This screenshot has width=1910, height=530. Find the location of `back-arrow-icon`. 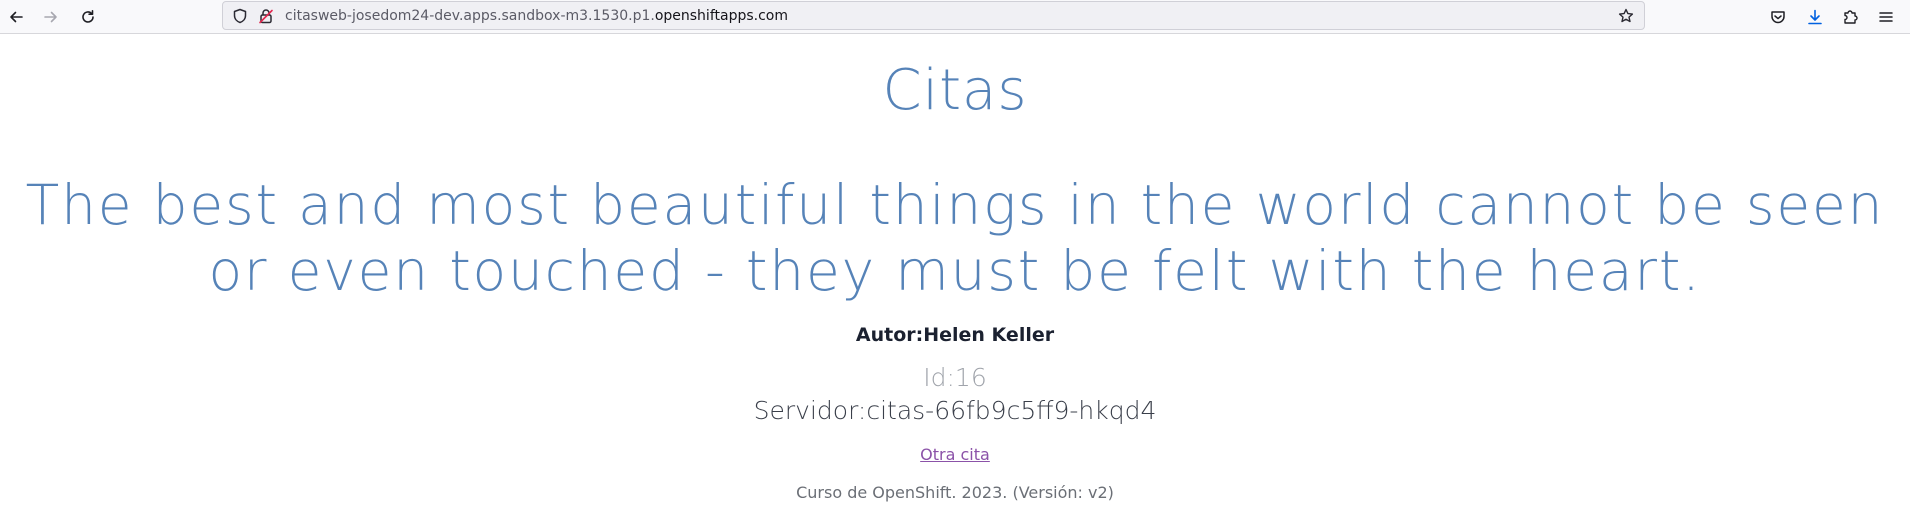

back-arrow-icon is located at coordinates (16, 17).